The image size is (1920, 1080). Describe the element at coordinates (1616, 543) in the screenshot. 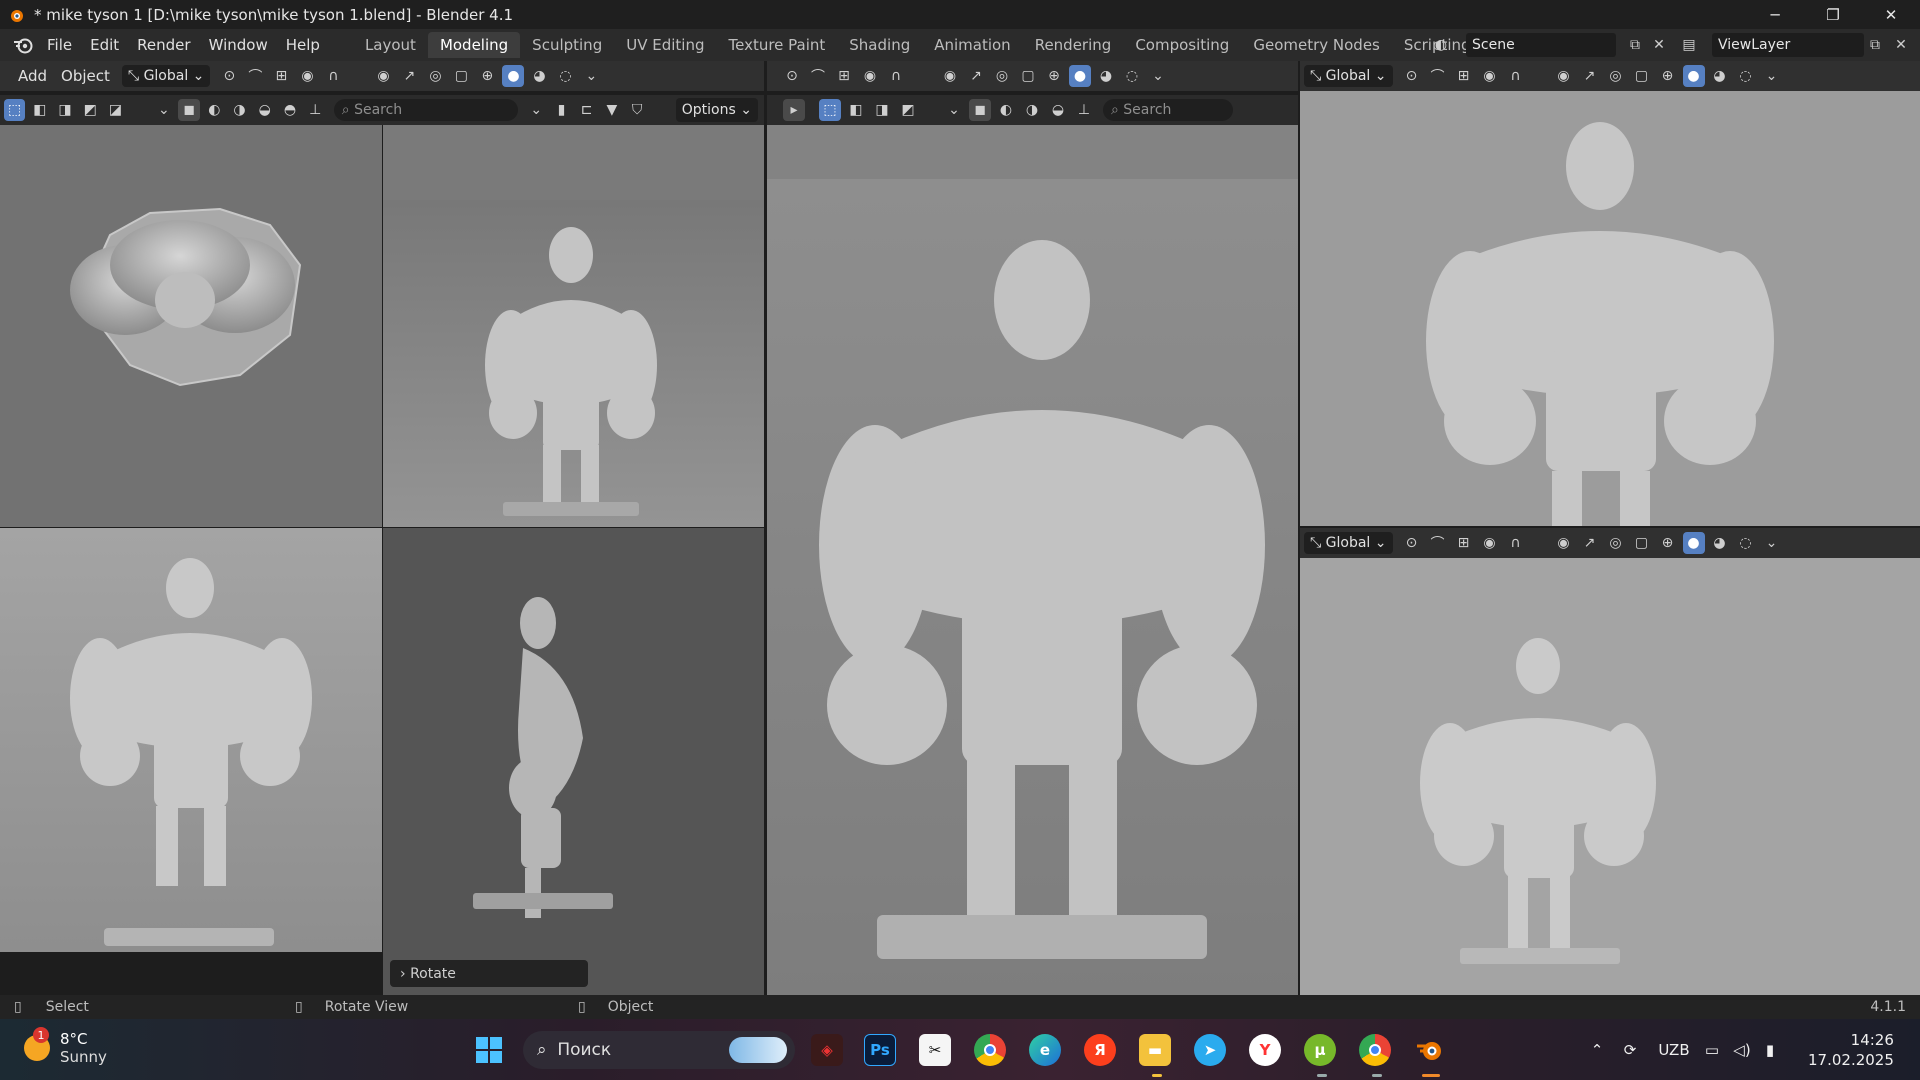

I see `overlay-icon-rb: ◎` at that location.